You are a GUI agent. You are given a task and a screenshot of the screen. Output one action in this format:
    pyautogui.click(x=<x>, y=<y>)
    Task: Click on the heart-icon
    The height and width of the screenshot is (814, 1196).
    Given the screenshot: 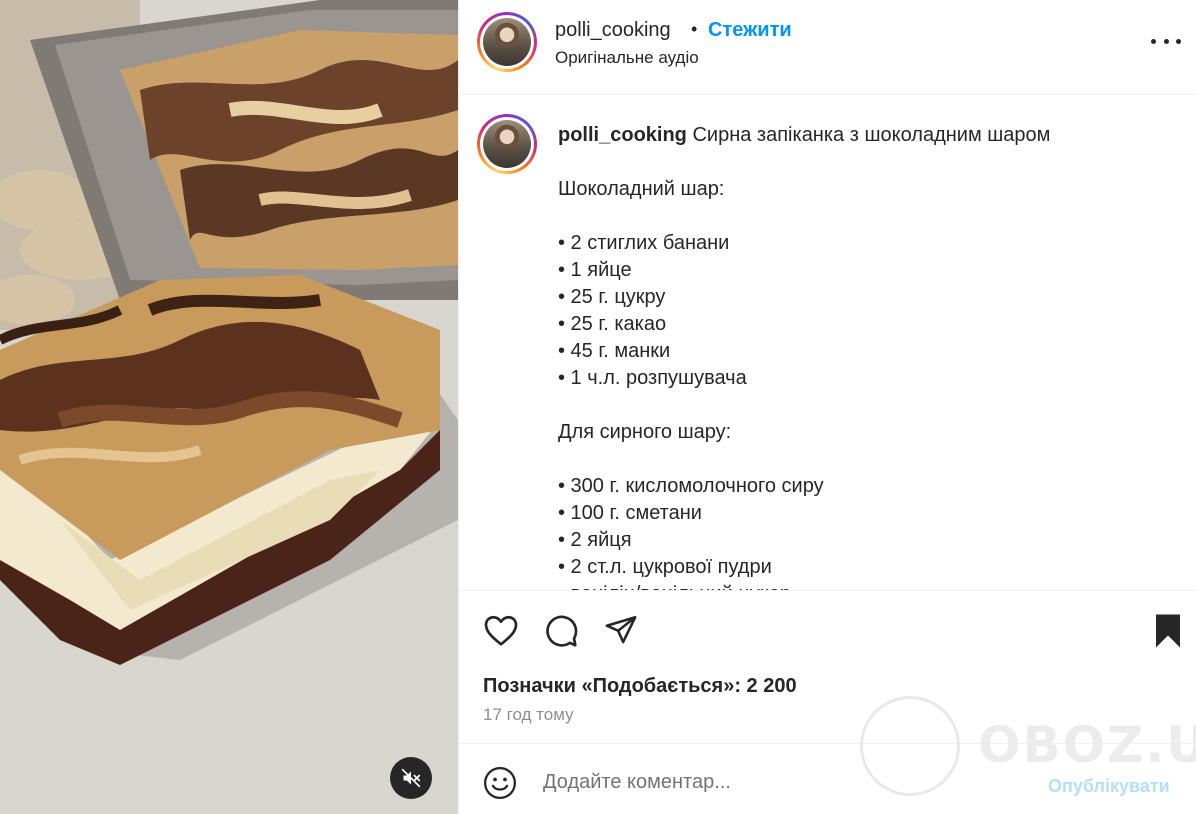 What is the action you would take?
    pyautogui.click(x=501, y=630)
    